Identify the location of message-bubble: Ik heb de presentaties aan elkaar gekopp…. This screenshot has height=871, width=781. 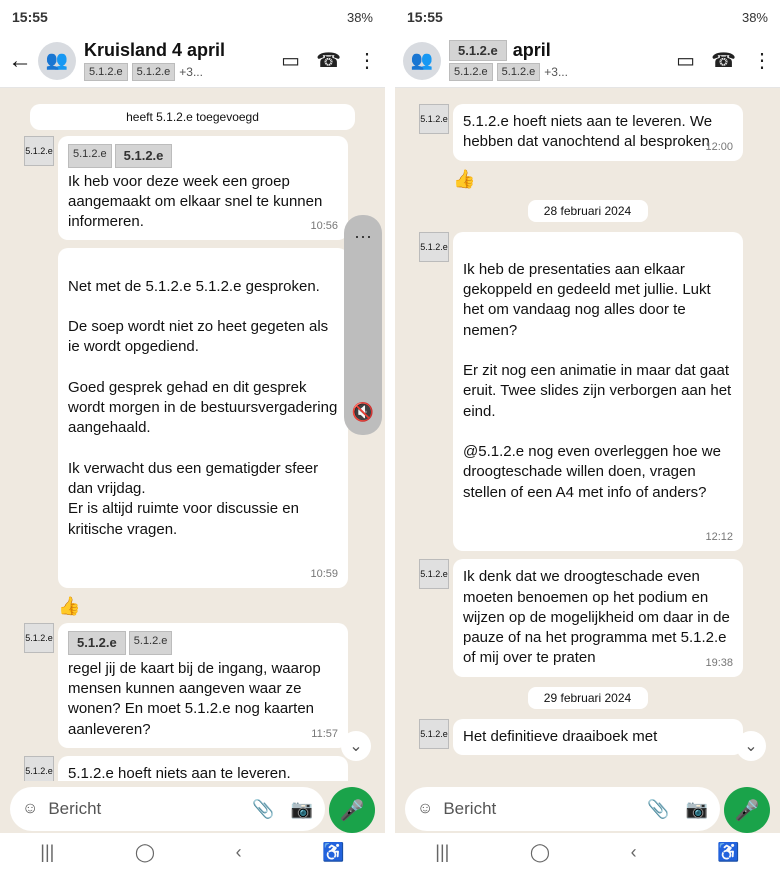
(598, 391).